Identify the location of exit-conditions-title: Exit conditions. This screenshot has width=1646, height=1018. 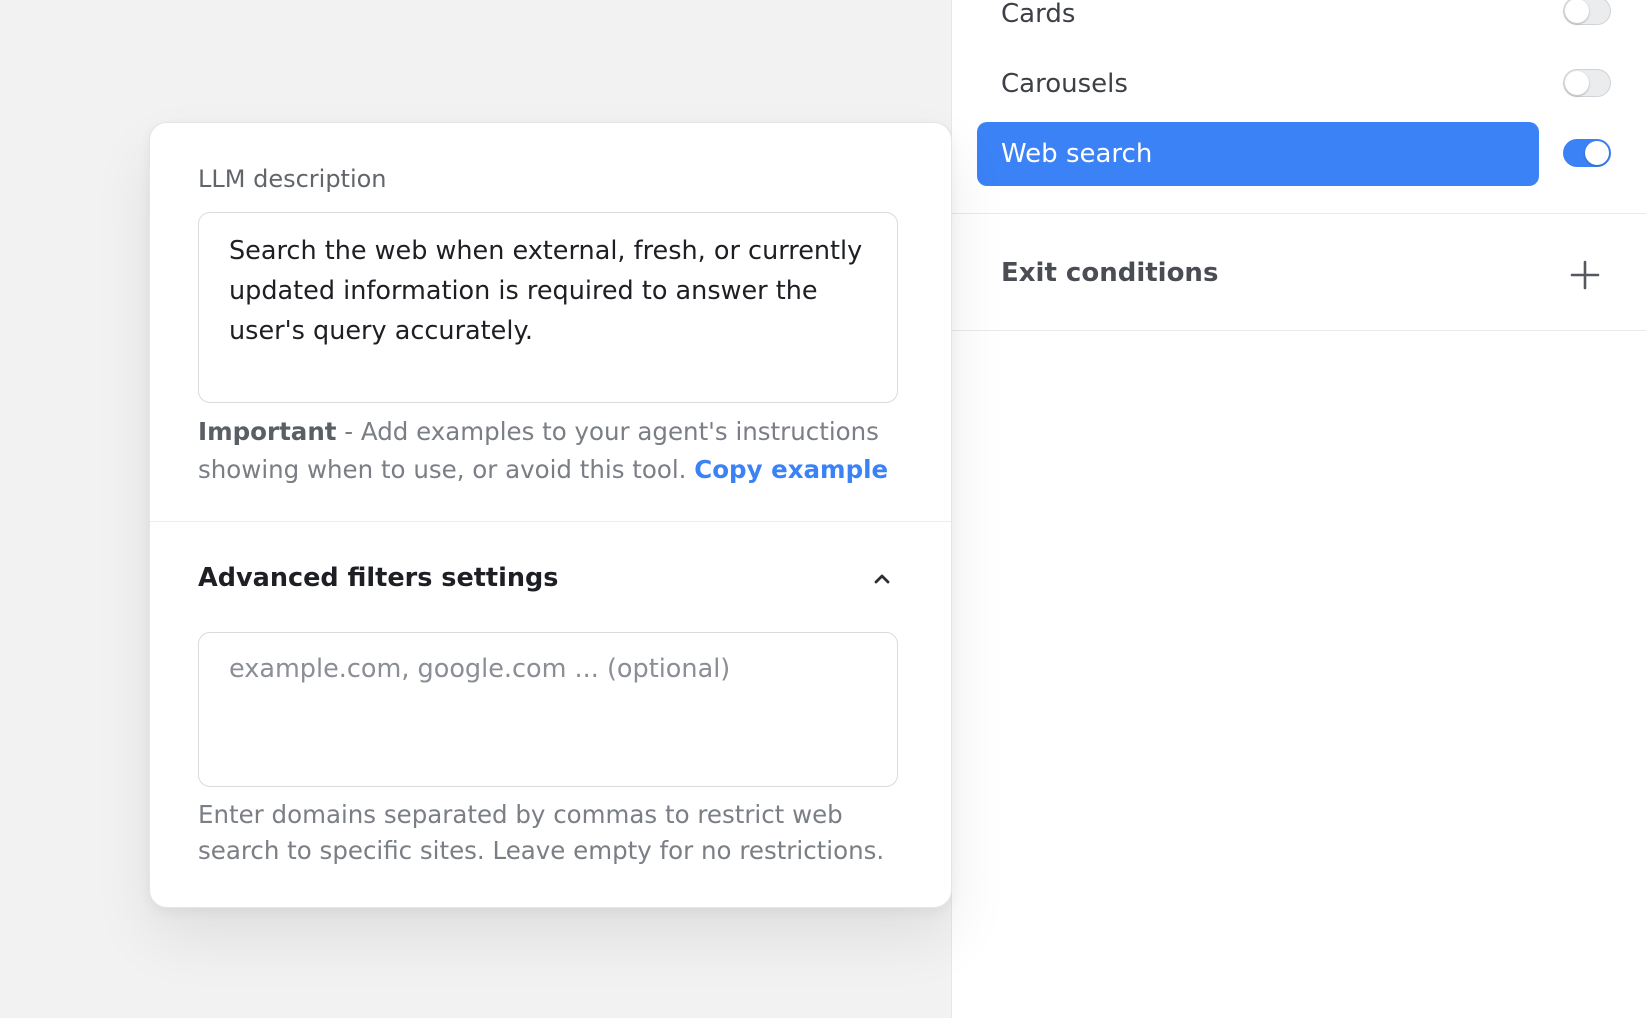
(1110, 273).